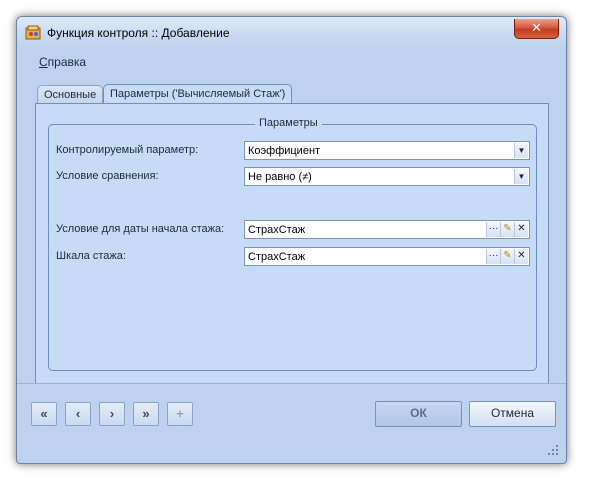  I want to click on group-title: Параметры, so click(288, 123).